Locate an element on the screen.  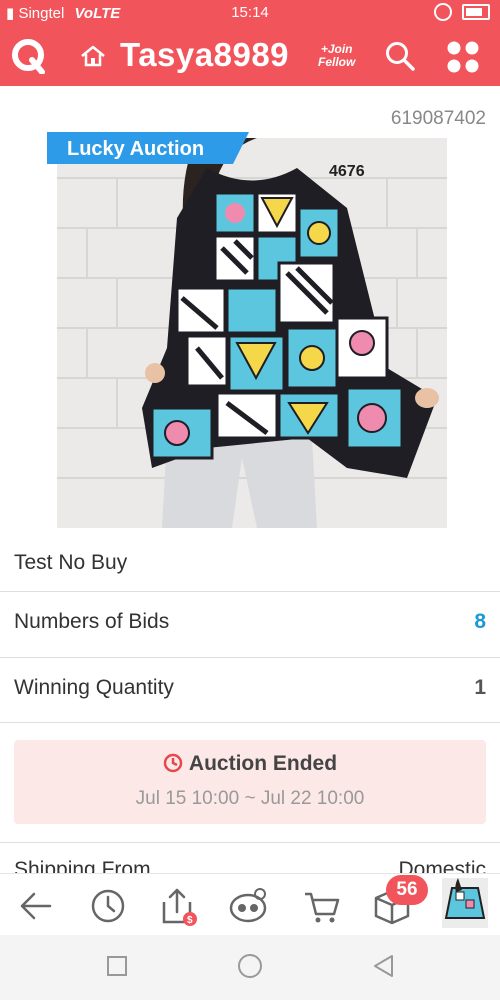
back-arrow-icon is located at coordinates (36, 906).